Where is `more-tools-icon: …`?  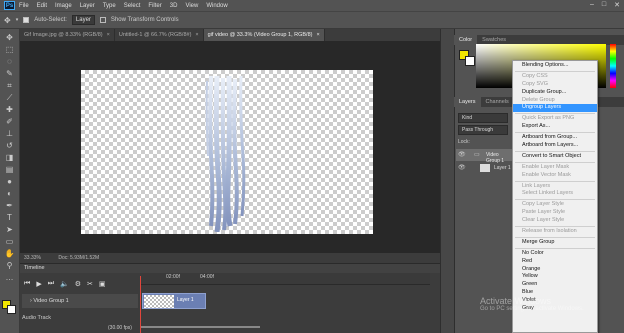 more-tools-icon: … is located at coordinates (10, 278).